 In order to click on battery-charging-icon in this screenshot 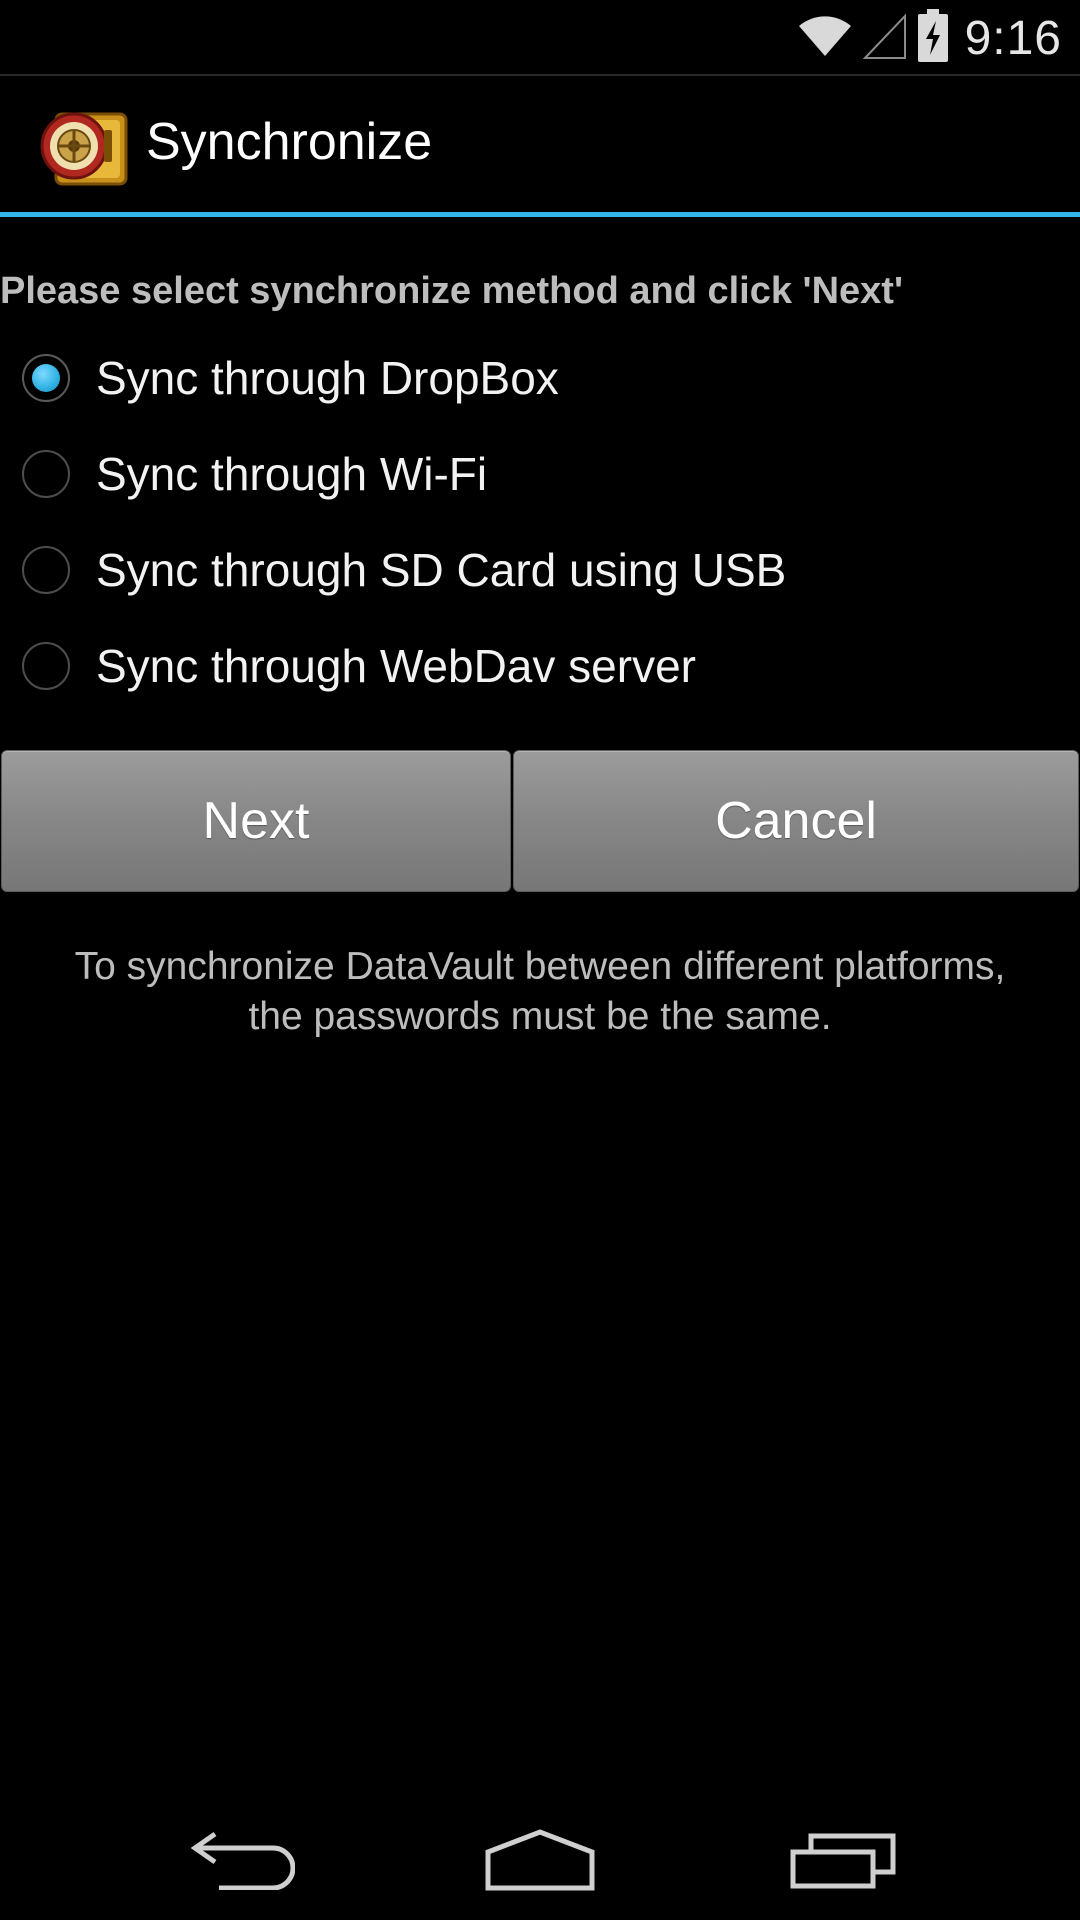, I will do `click(933, 38)`.